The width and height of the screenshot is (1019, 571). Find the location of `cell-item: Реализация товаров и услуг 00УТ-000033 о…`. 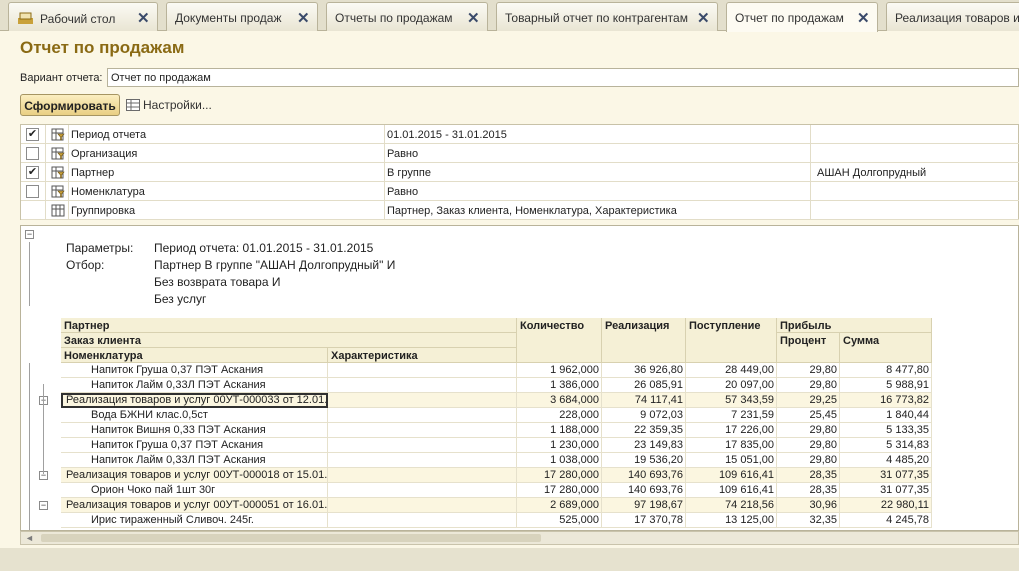

cell-item: Реализация товаров и услуг 00УТ-000033 о… is located at coordinates (194, 400).